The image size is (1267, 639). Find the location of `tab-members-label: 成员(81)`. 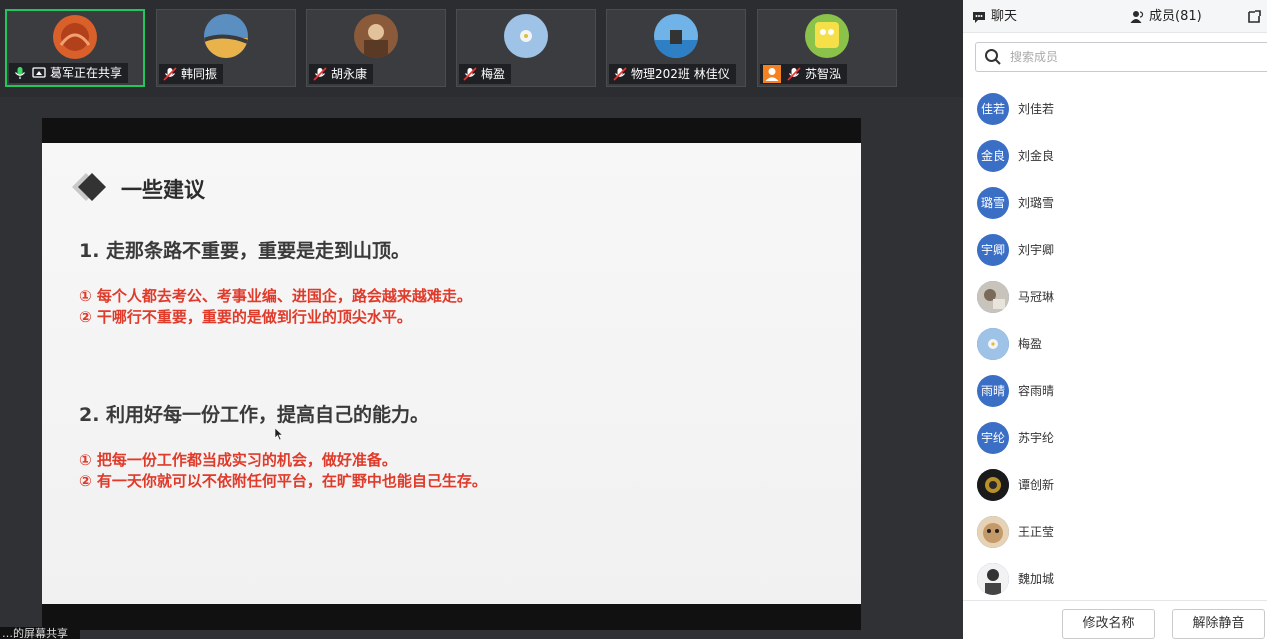

tab-members-label: 成员(81) is located at coordinates (1175, 16).